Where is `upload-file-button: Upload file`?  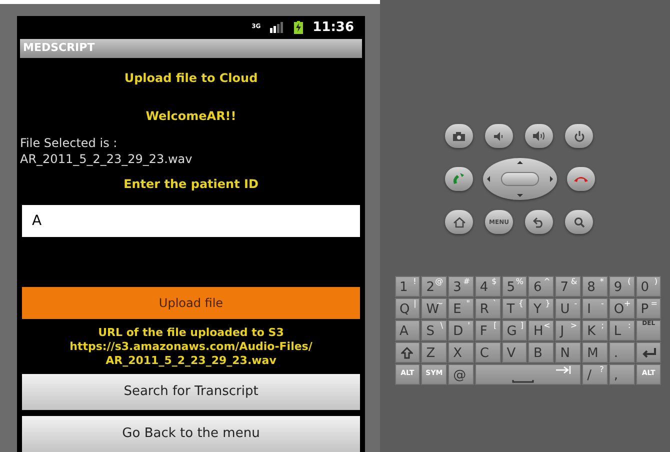
upload-file-button: Upload file is located at coordinates (191, 303).